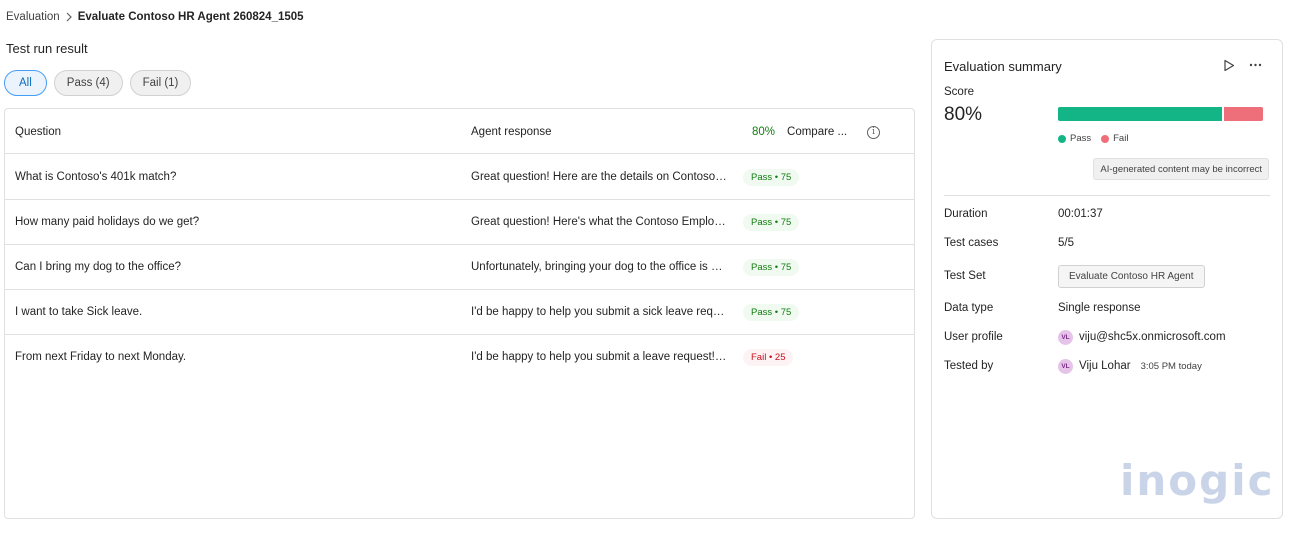  What do you see at coordinates (1181, 169) in the screenshot?
I see `ai-disclaimer: AI-generated content may be incorrect` at bounding box center [1181, 169].